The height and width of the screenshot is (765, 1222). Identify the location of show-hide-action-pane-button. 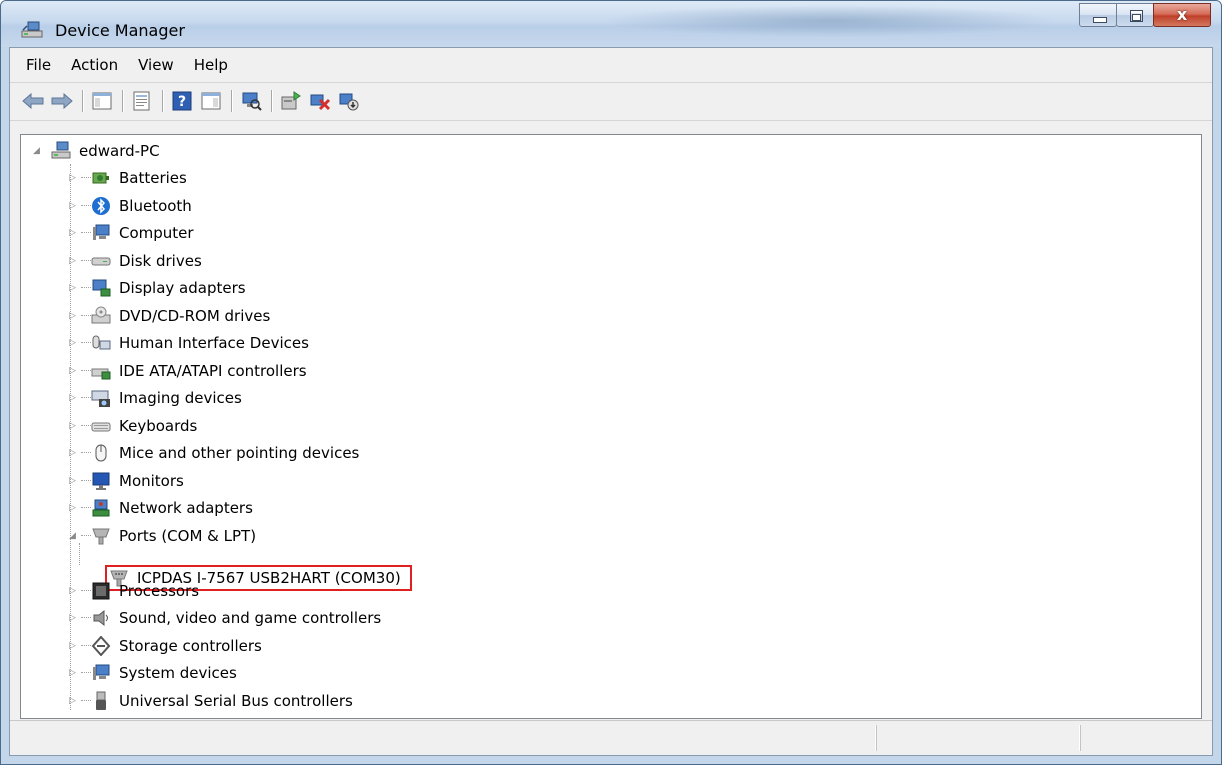
(211, 101).